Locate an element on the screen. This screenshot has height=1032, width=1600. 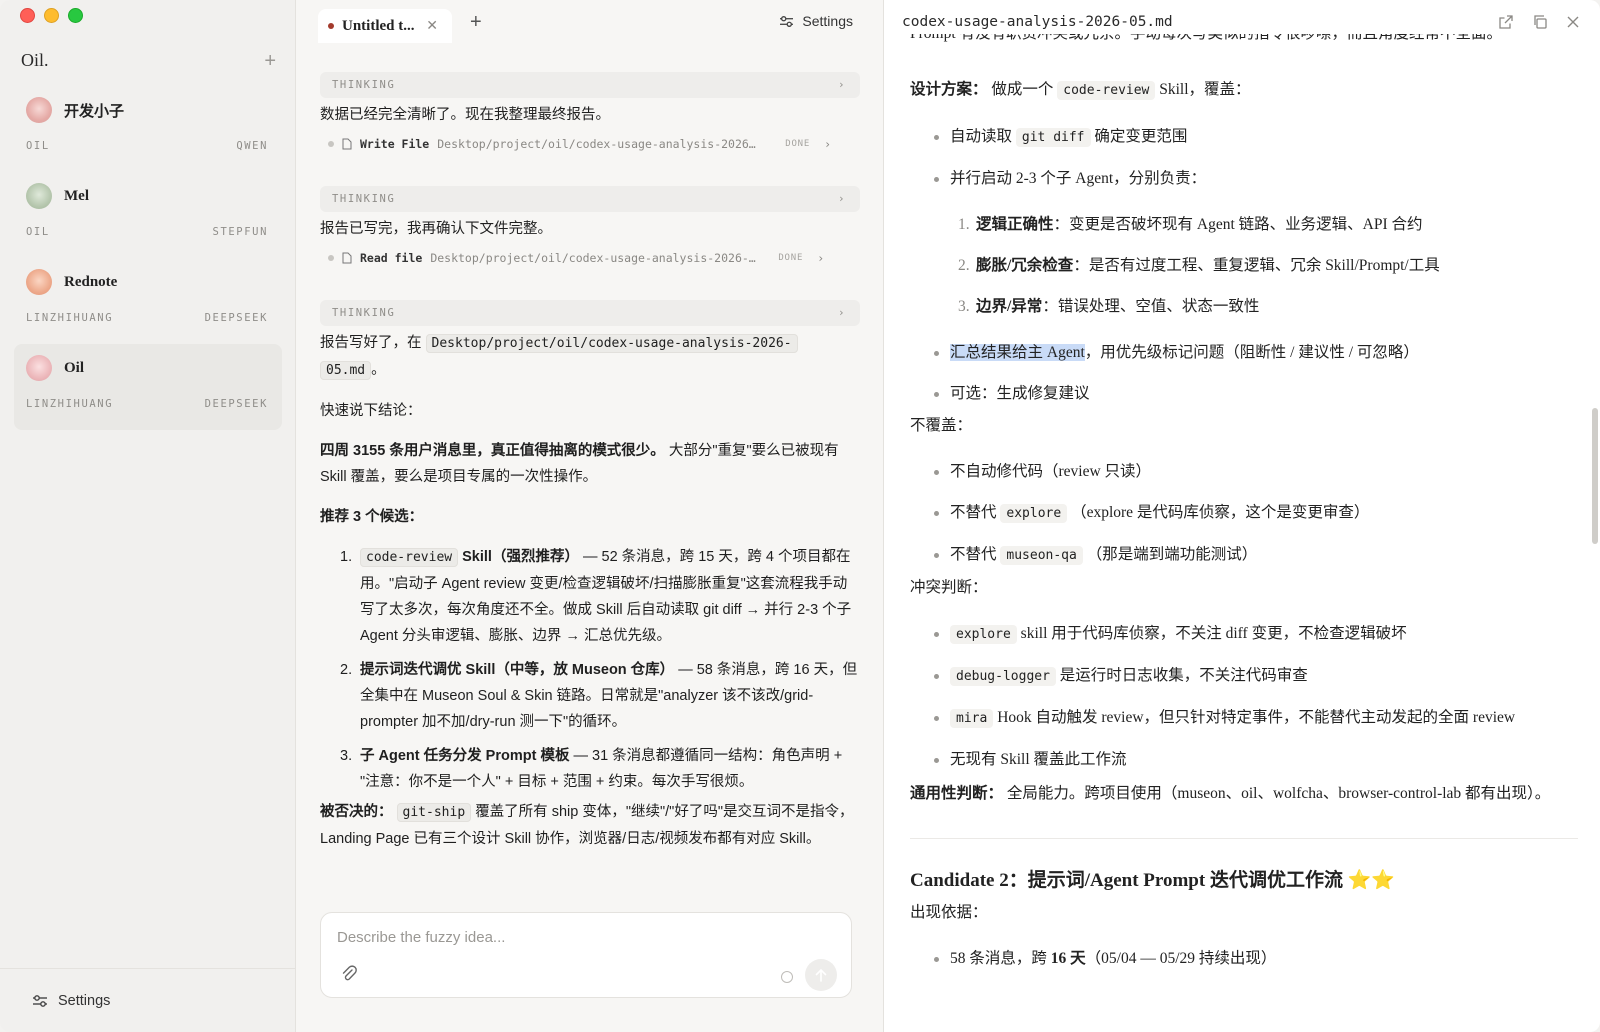
inline-code: git diff is located at coordinates (1053, 137).